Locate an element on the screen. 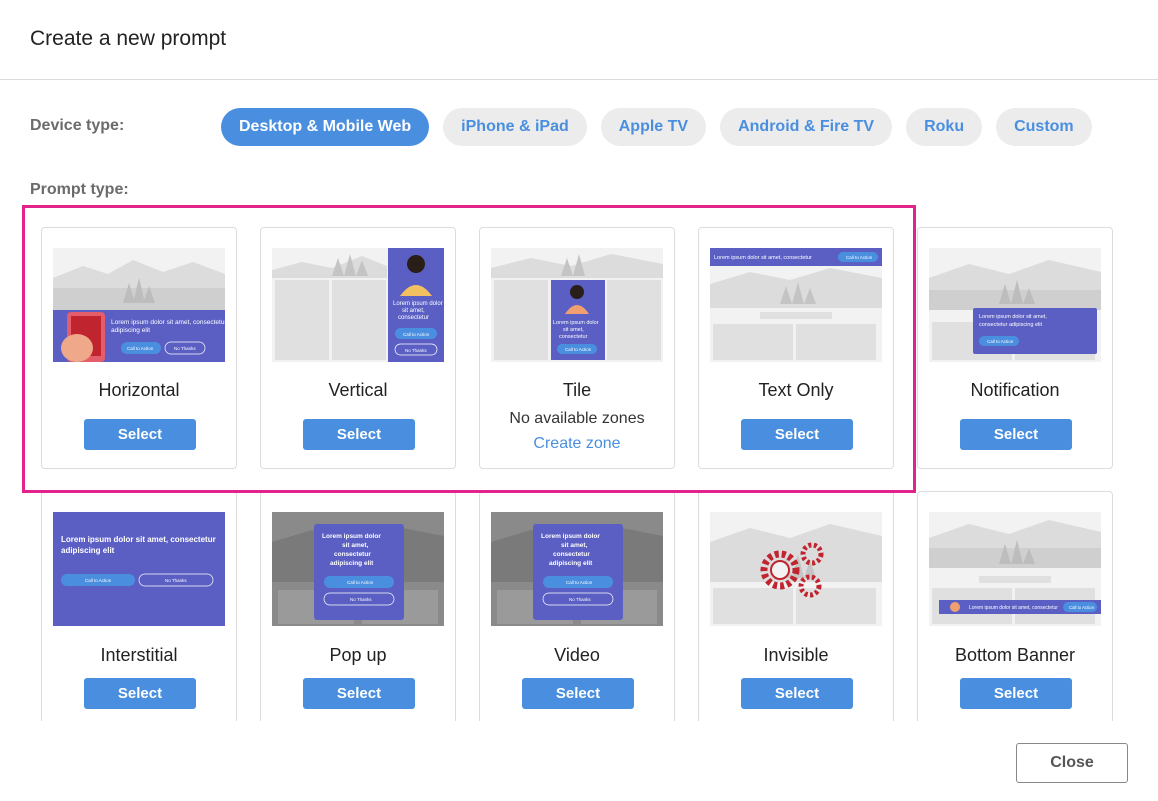 The height and width of the screenshot is (801, 1158). prompt-card-invisible: Invisible Select is located at coordinates (796, 606).